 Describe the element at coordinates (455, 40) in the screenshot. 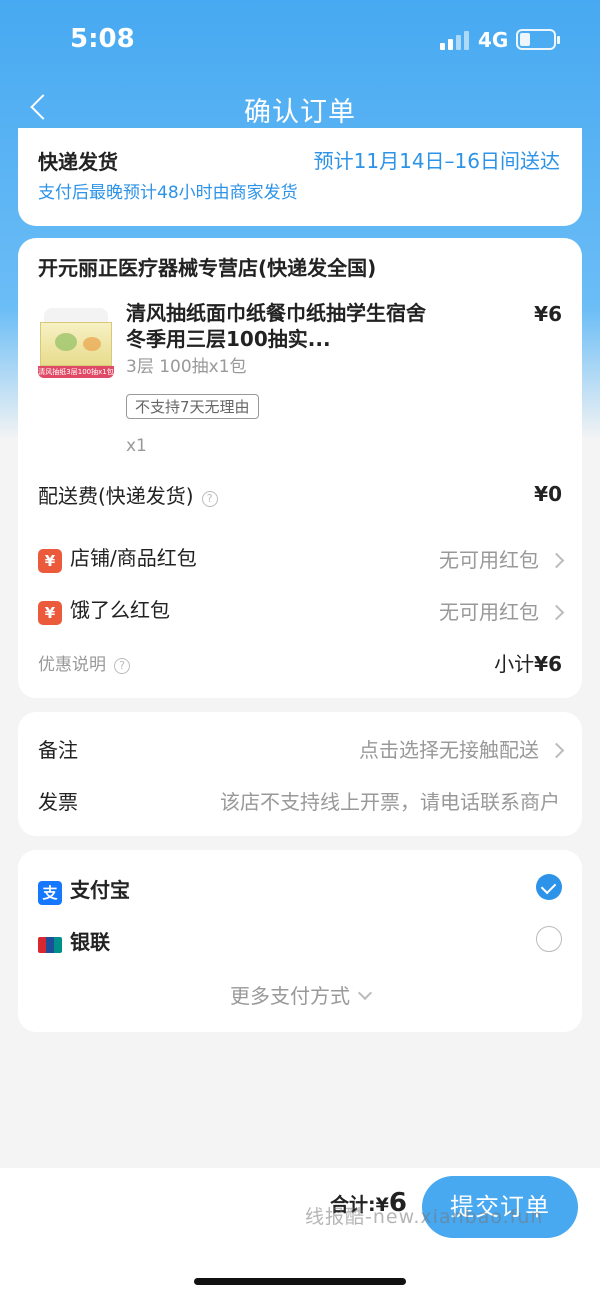

I see `signal-icon` at that location.